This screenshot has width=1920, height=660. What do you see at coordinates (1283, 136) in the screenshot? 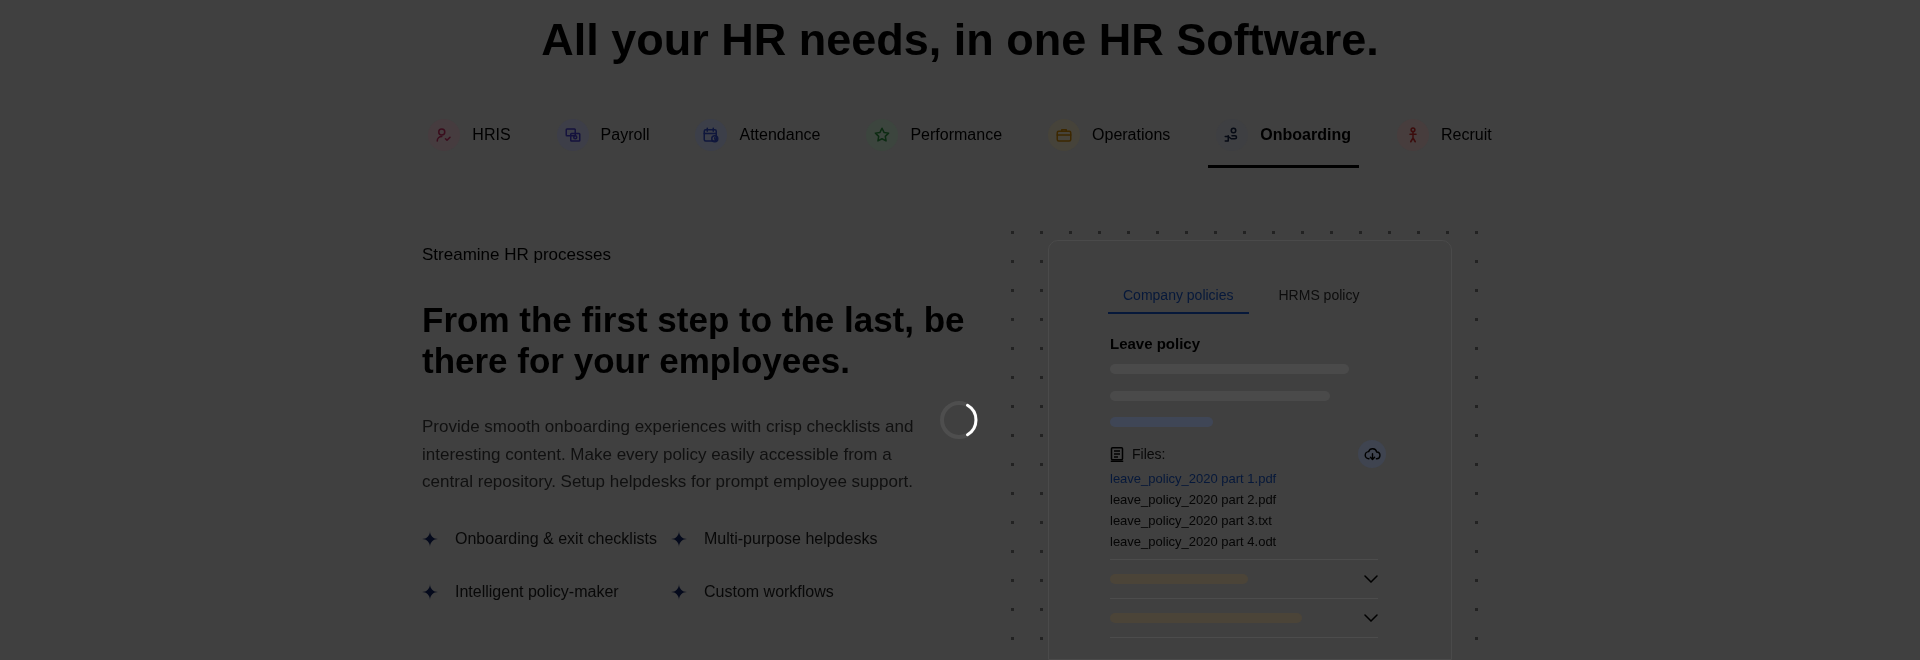
I see `product-tab: Onboarding` at bounding box center [1283, 136].